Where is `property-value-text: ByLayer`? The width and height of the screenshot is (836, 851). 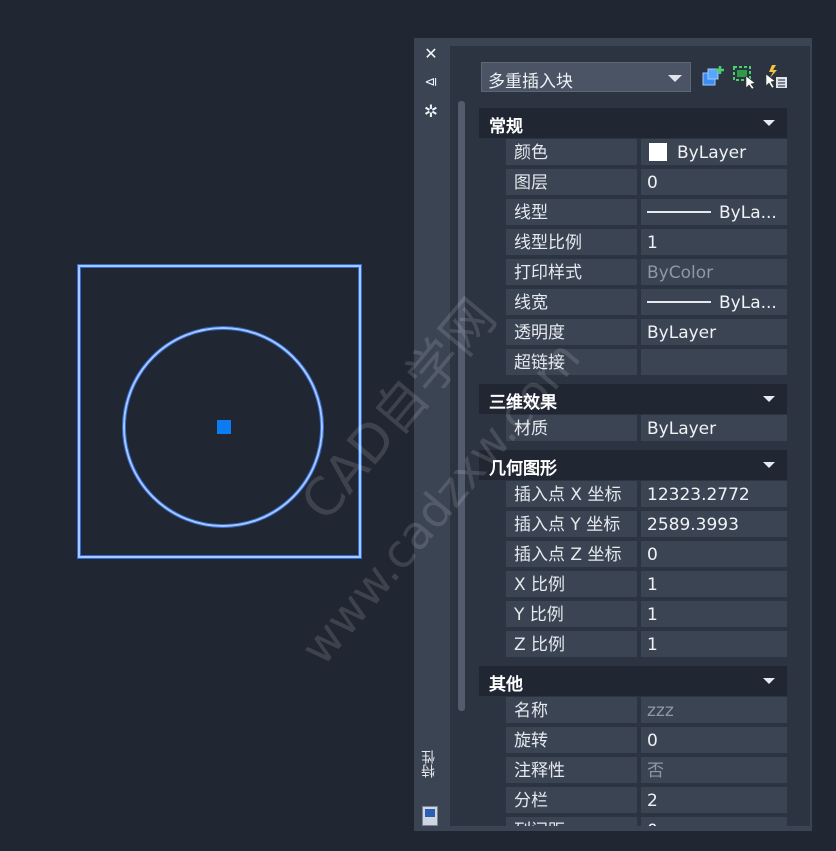
property-value-text: ByLayer is located at coordinates (682, 333).